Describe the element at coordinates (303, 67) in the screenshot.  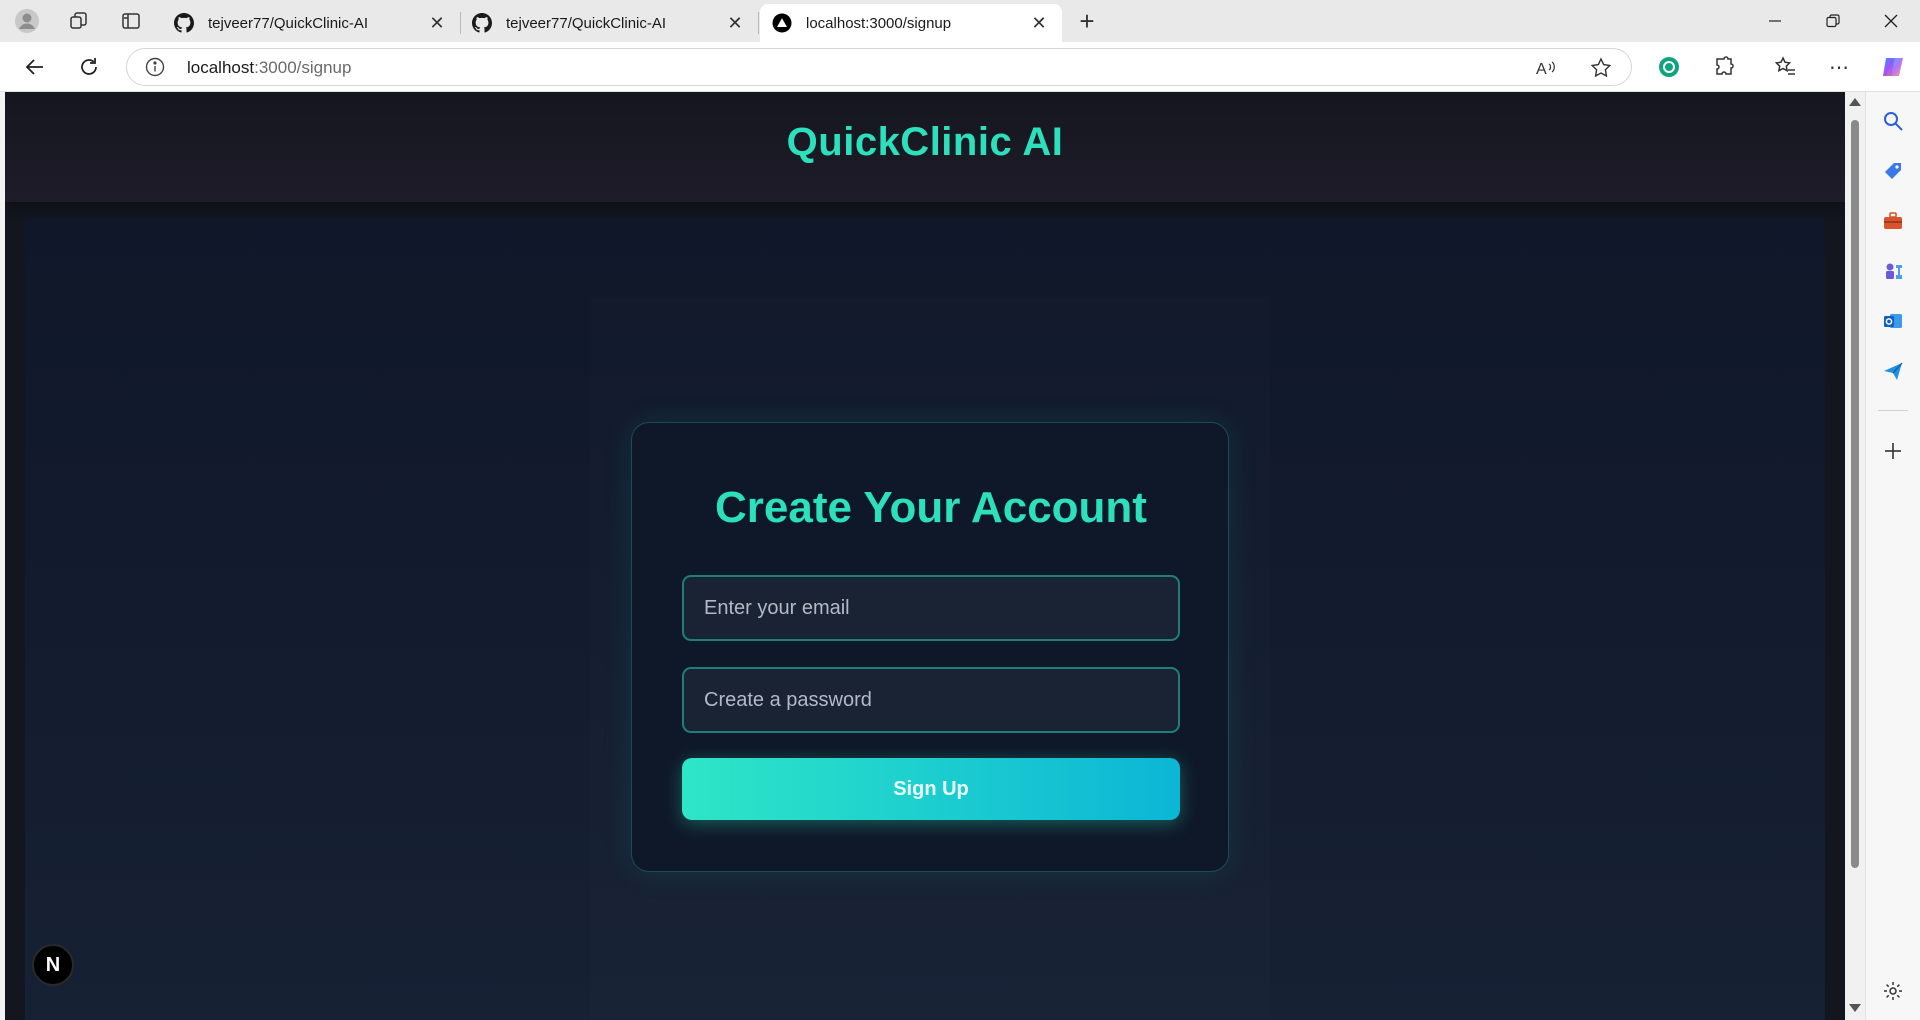
I see `url-path: :3000/signup` at that location.